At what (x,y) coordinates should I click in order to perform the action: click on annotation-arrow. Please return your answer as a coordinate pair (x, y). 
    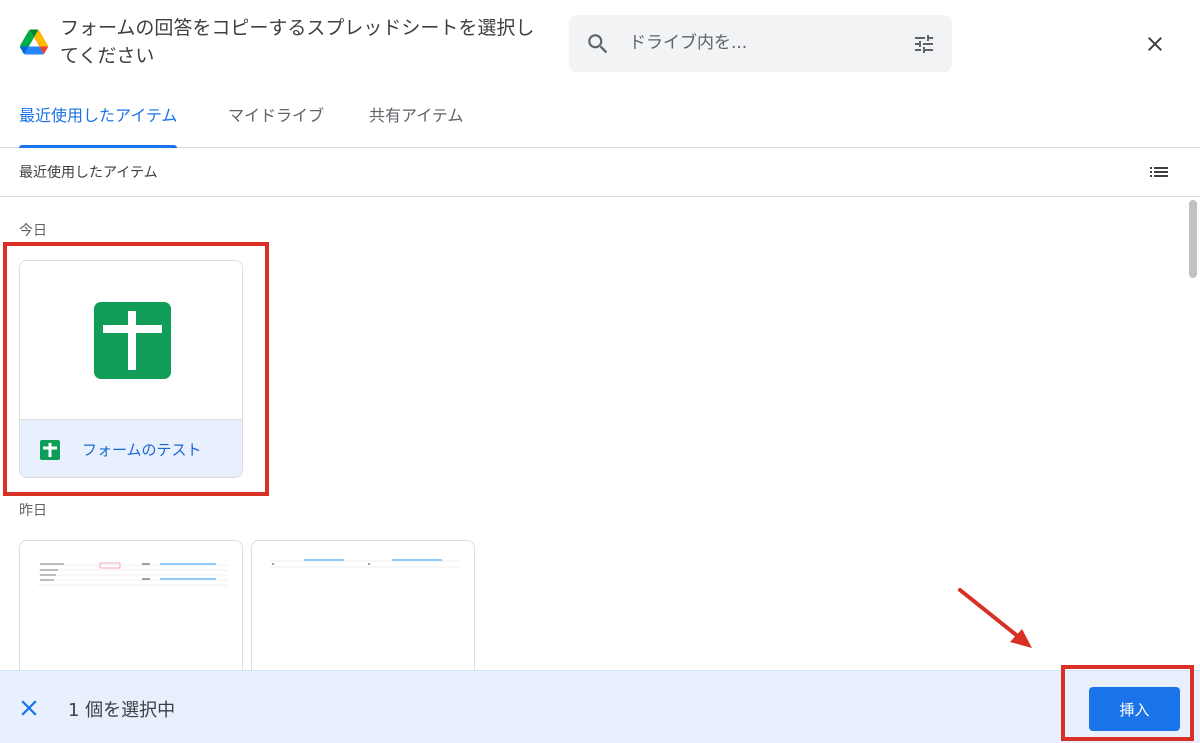
    Looking at the image, I should click on (995, 618).